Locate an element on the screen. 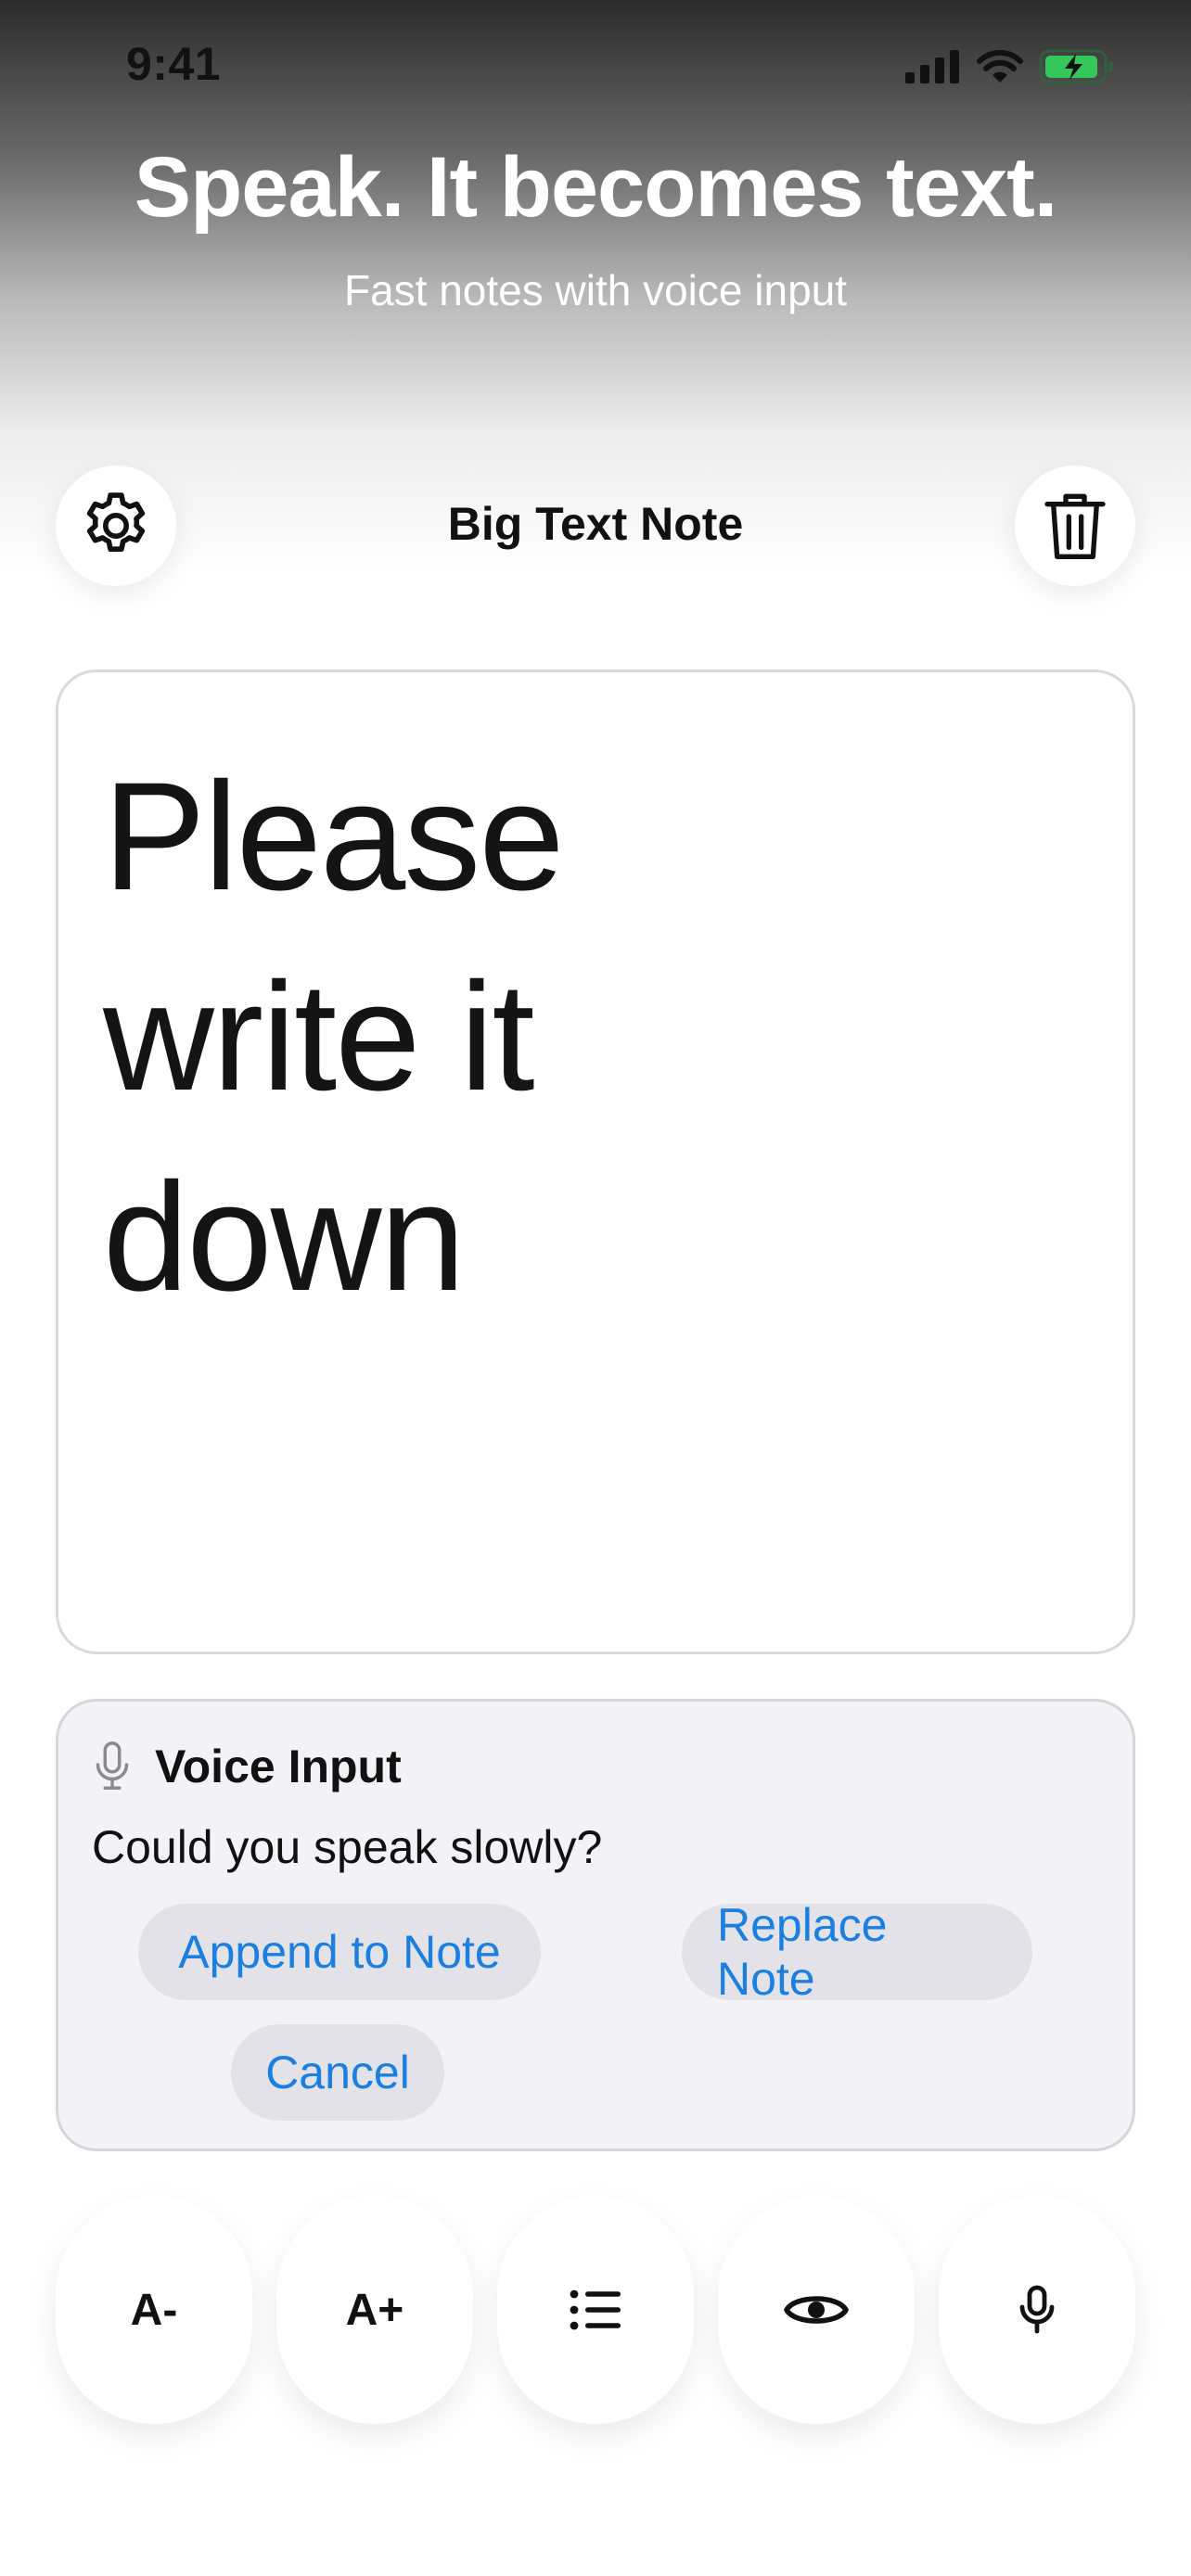 The height and width of the screenshot is (2576, 1191). list-icon is located at coordinates (595, 2310).